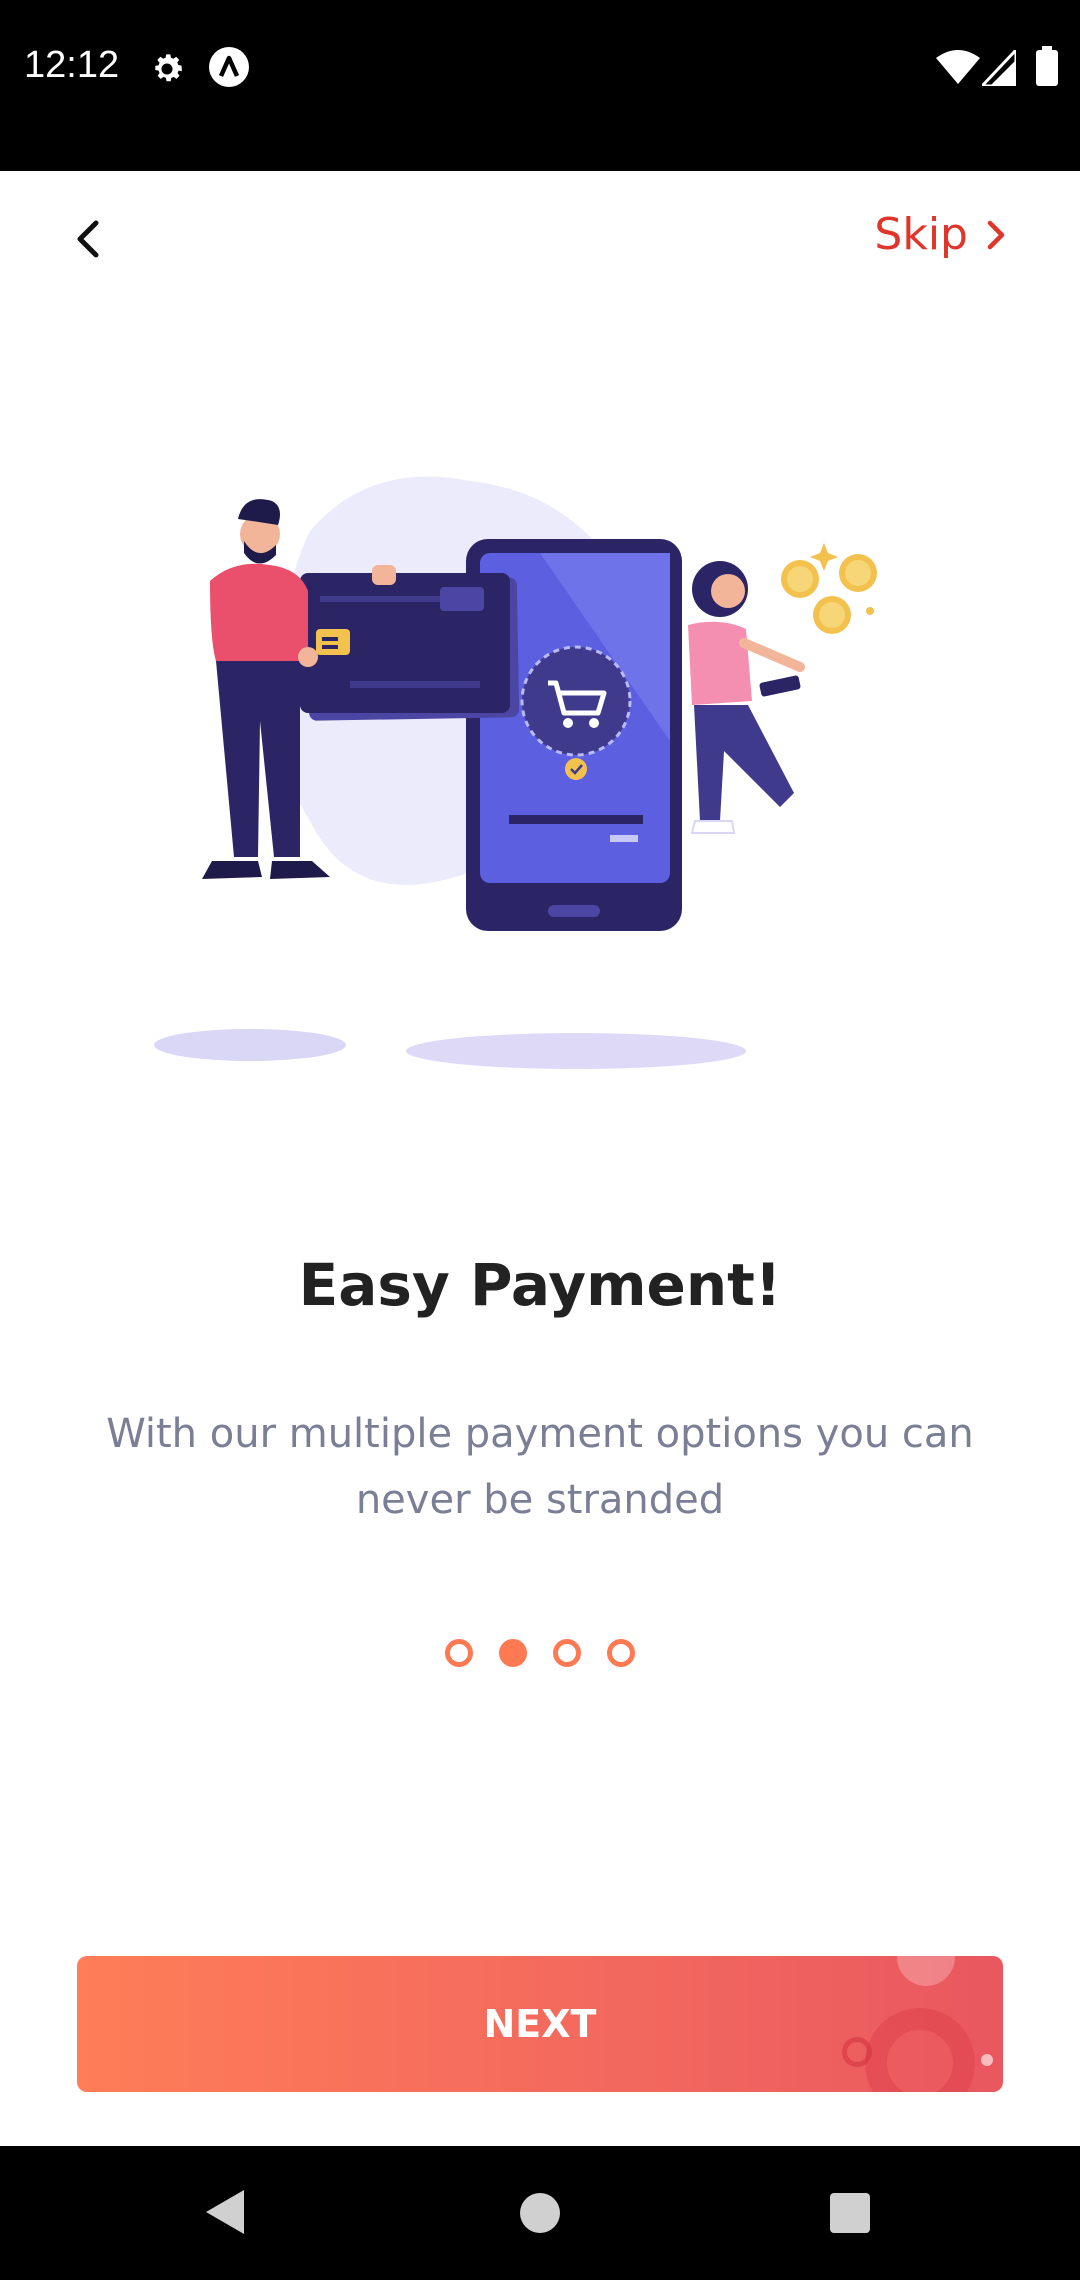 This screenshot has width=1080, height=2280. I want to click on back-button, so click(90, 239).